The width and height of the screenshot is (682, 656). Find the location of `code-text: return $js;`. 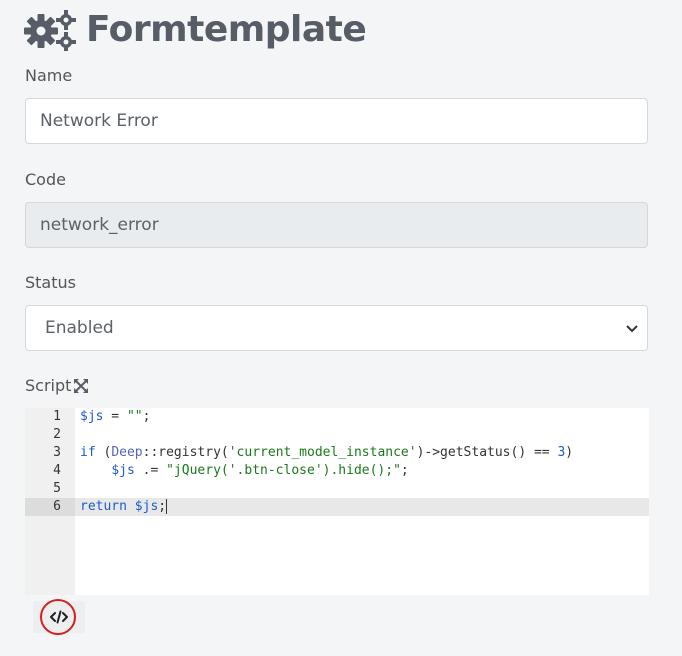

code-text: return $js; is located at coordinates (124, 507).